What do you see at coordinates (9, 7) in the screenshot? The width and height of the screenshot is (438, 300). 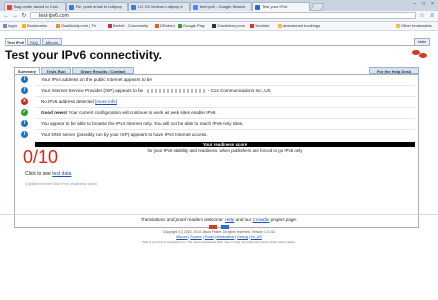 I see `mail-icon` at bounding box center [9, 7].